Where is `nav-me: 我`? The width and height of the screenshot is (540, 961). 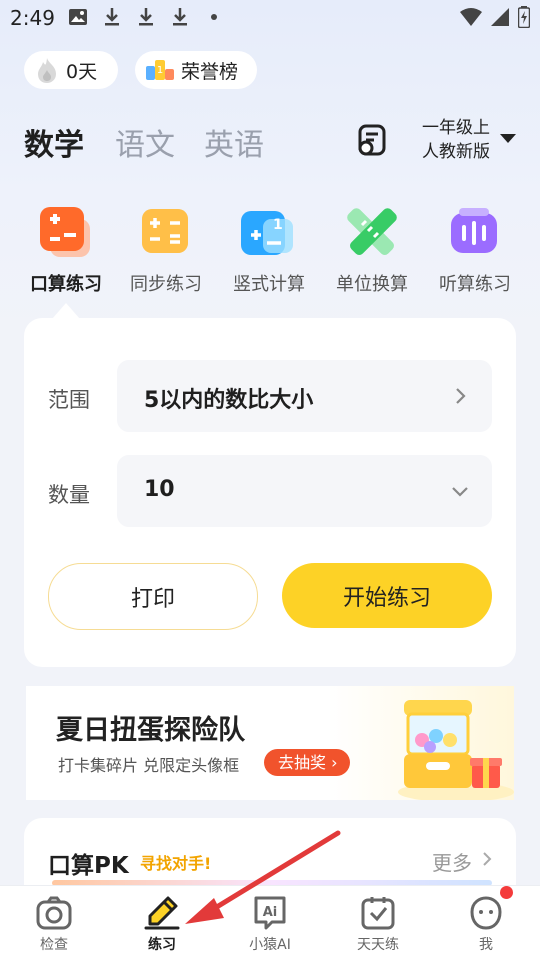
nav-me: 我 is located at coordinates (486, 924).